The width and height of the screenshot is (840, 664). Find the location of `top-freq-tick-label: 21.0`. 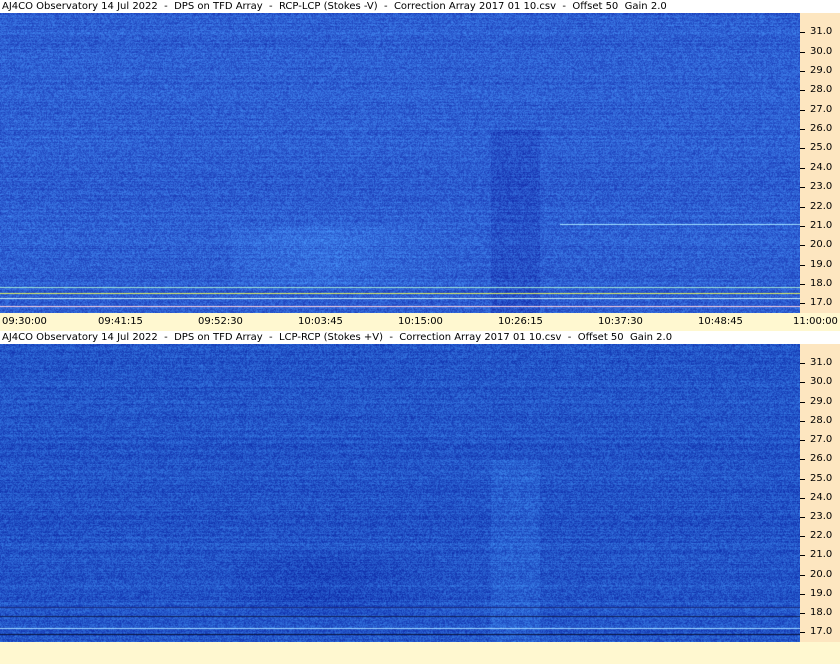

top-freq-tick-label: 21.0 is located at coordinates (821, 225).